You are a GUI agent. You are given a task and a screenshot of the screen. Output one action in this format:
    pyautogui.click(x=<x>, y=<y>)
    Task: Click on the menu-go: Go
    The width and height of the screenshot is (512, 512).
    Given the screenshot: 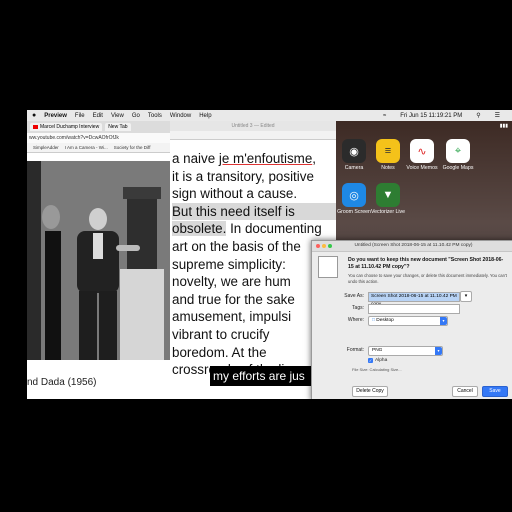 What is the action you would take?
    pyautogui.click(x=136, y=116)
    